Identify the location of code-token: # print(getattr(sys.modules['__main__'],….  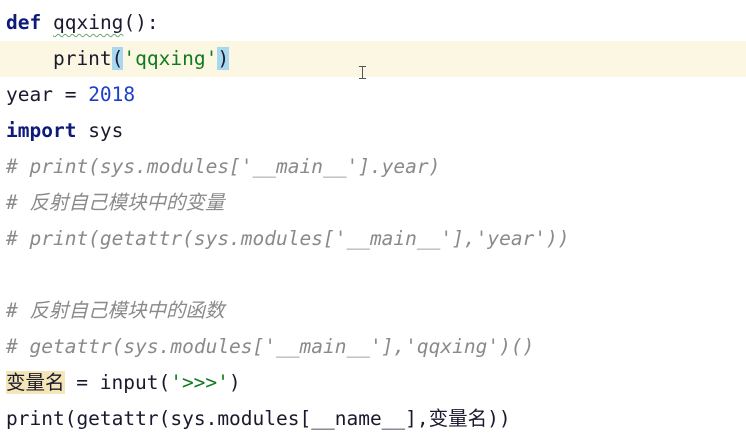
(288, 238).